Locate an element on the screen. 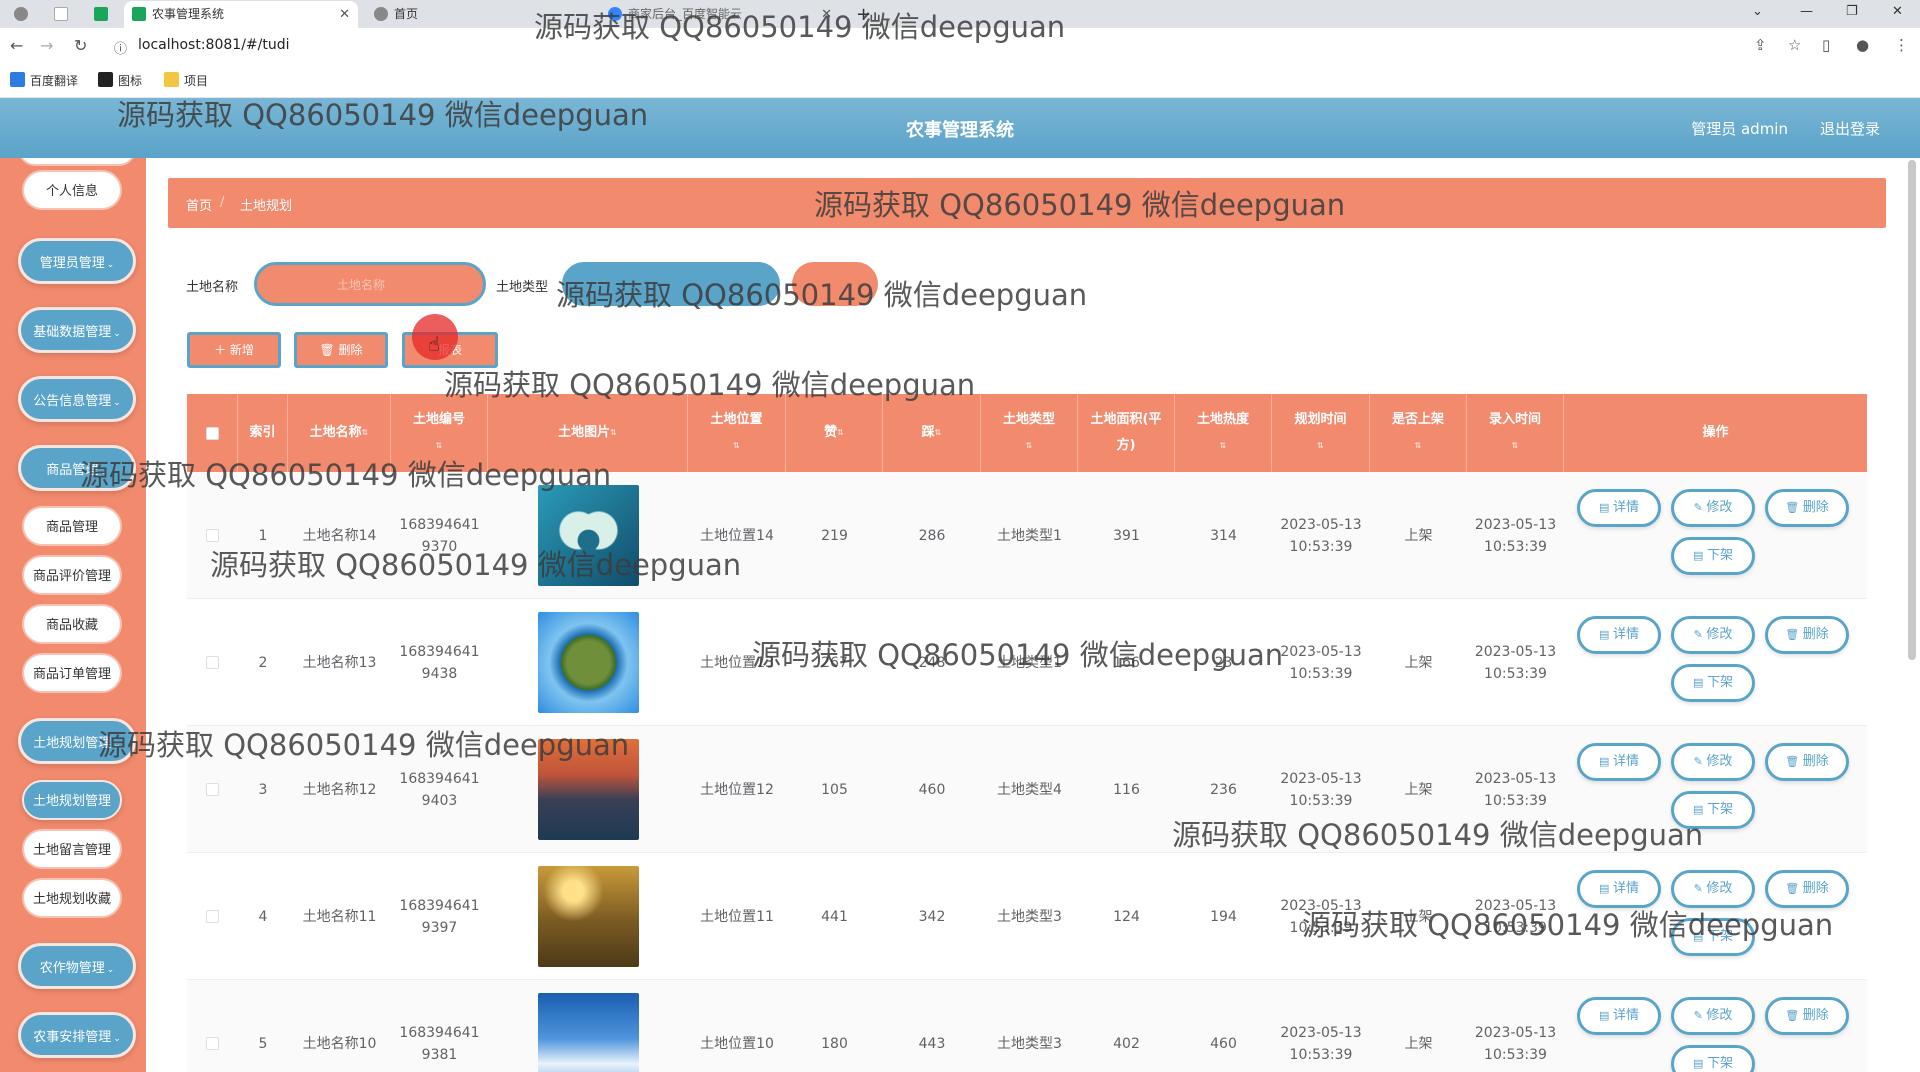 Image resolution: width=1920 pixels, height=1072 pixels. bookmark-project: 项目 is located at coordinates (186, 80).